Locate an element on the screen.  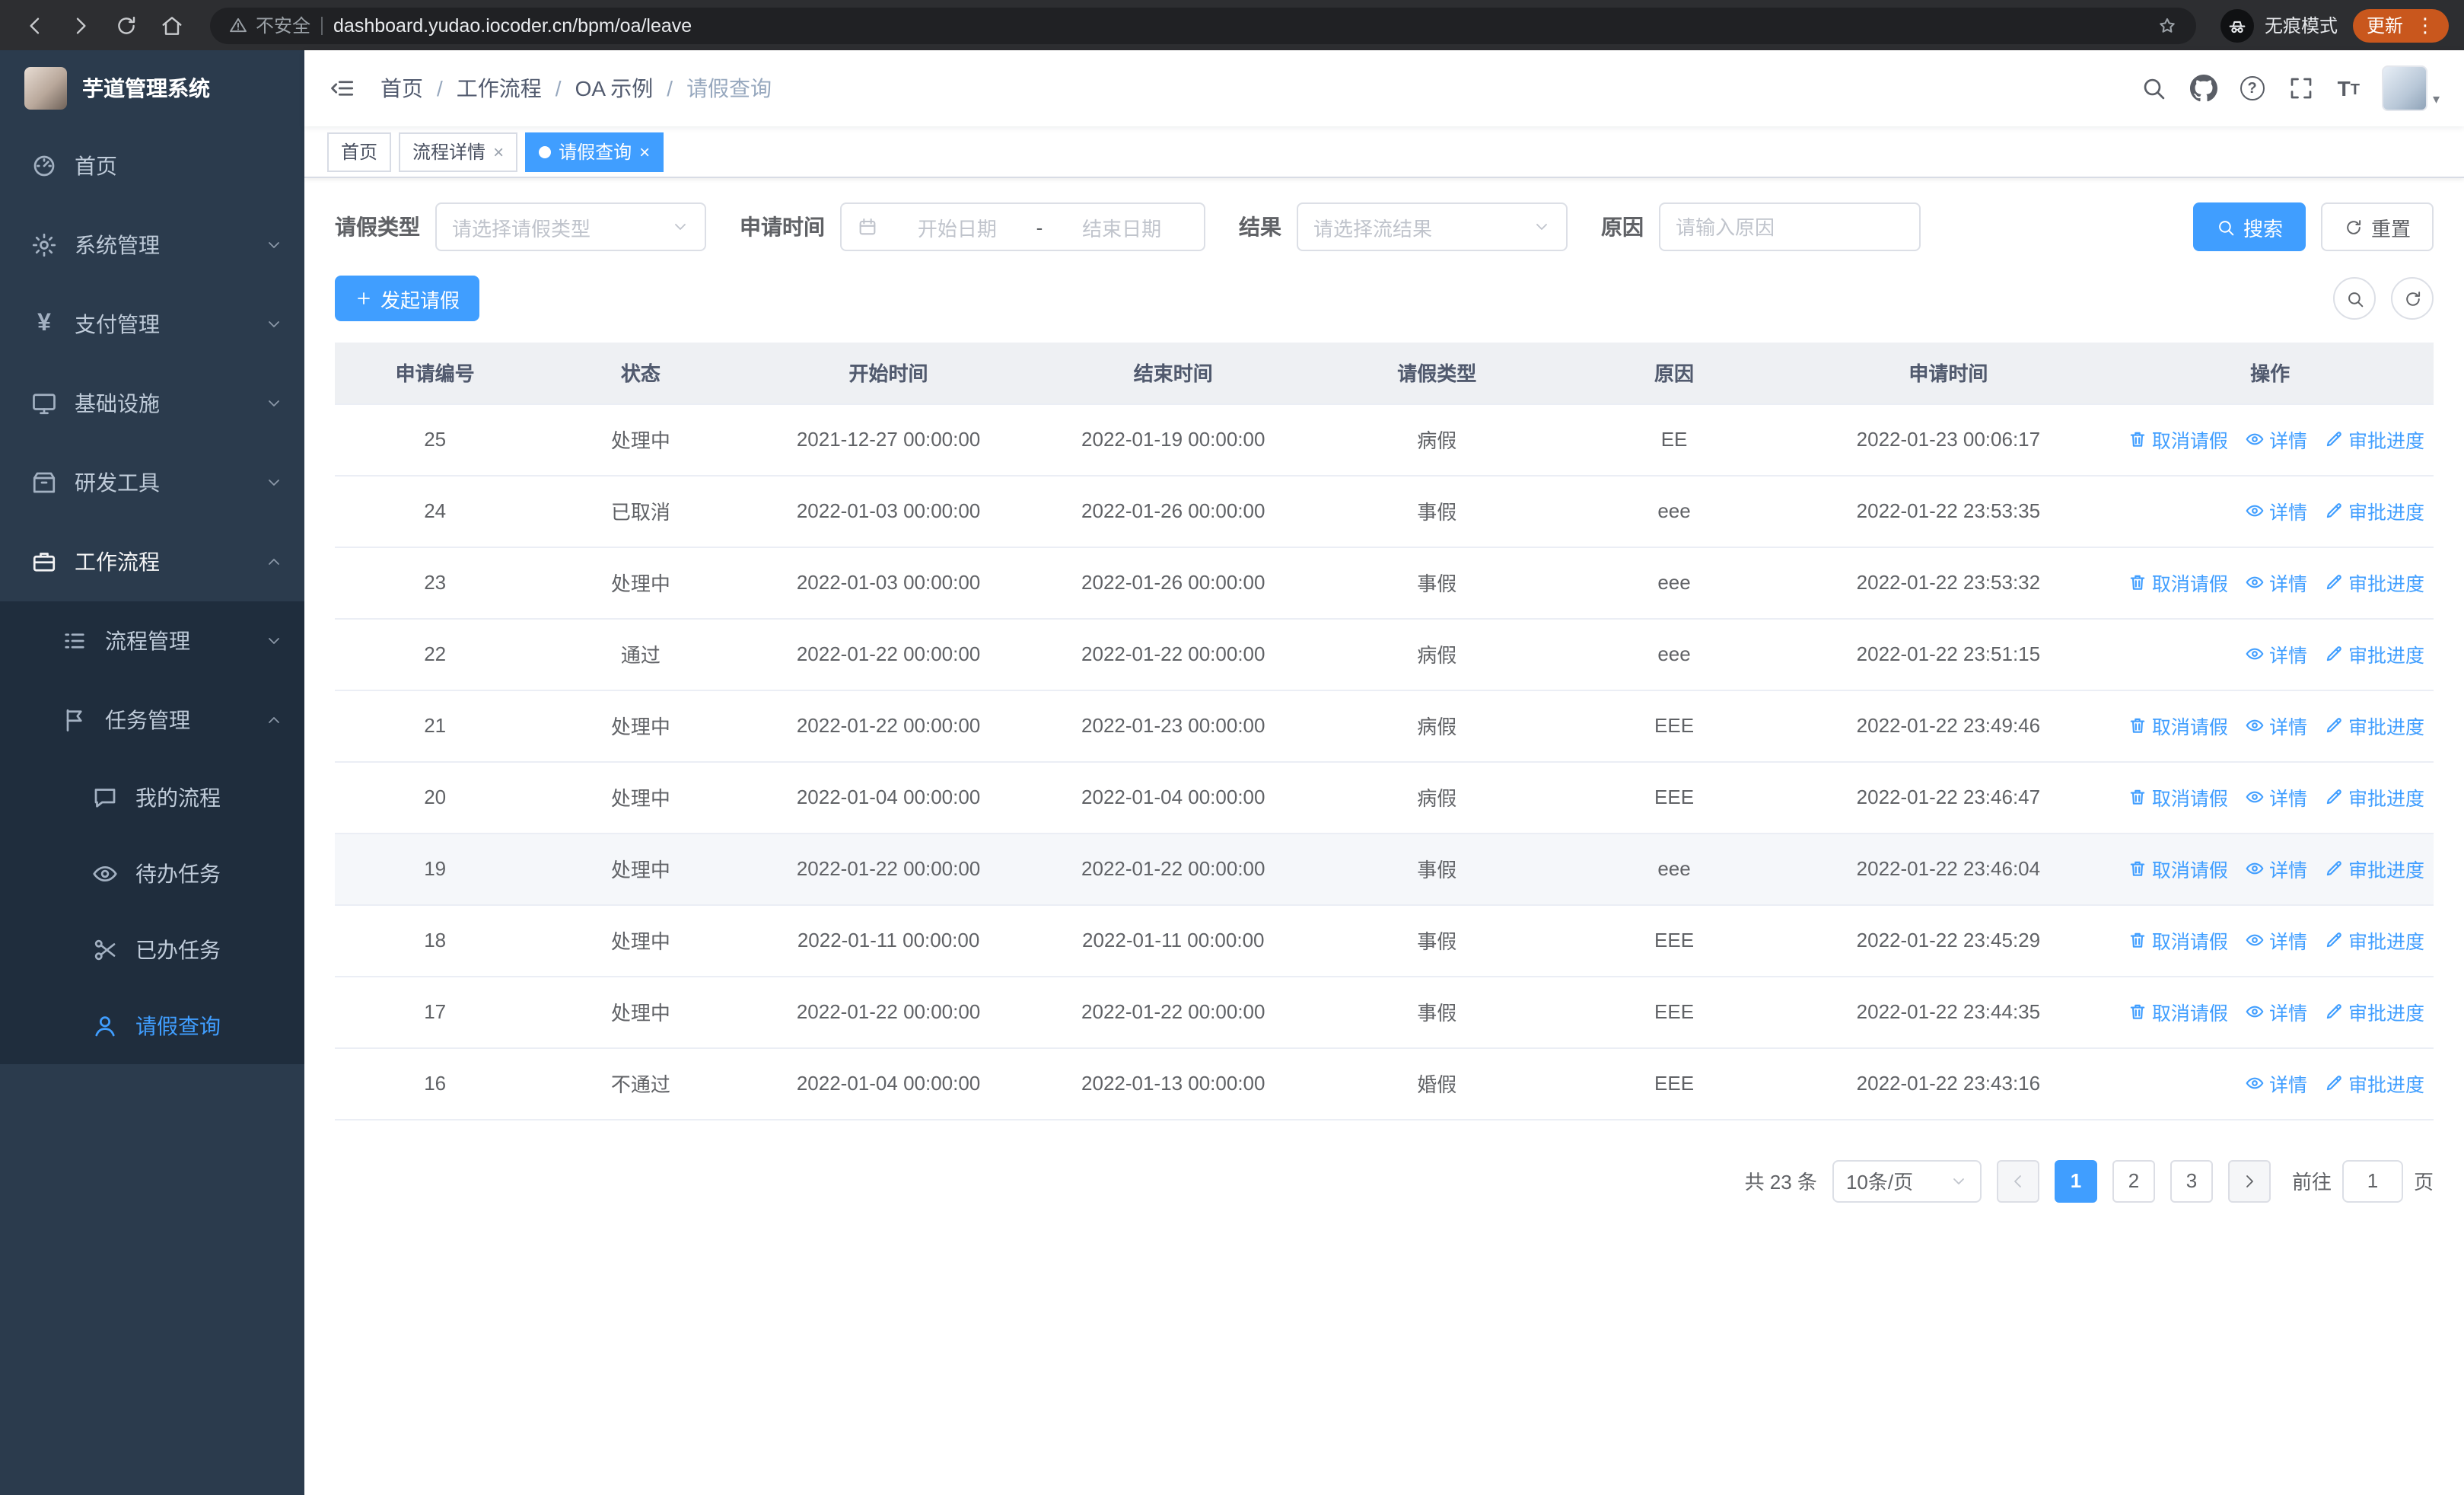
sidebar-item-my-process: 我的流程 is located at coordinates (152, 798).